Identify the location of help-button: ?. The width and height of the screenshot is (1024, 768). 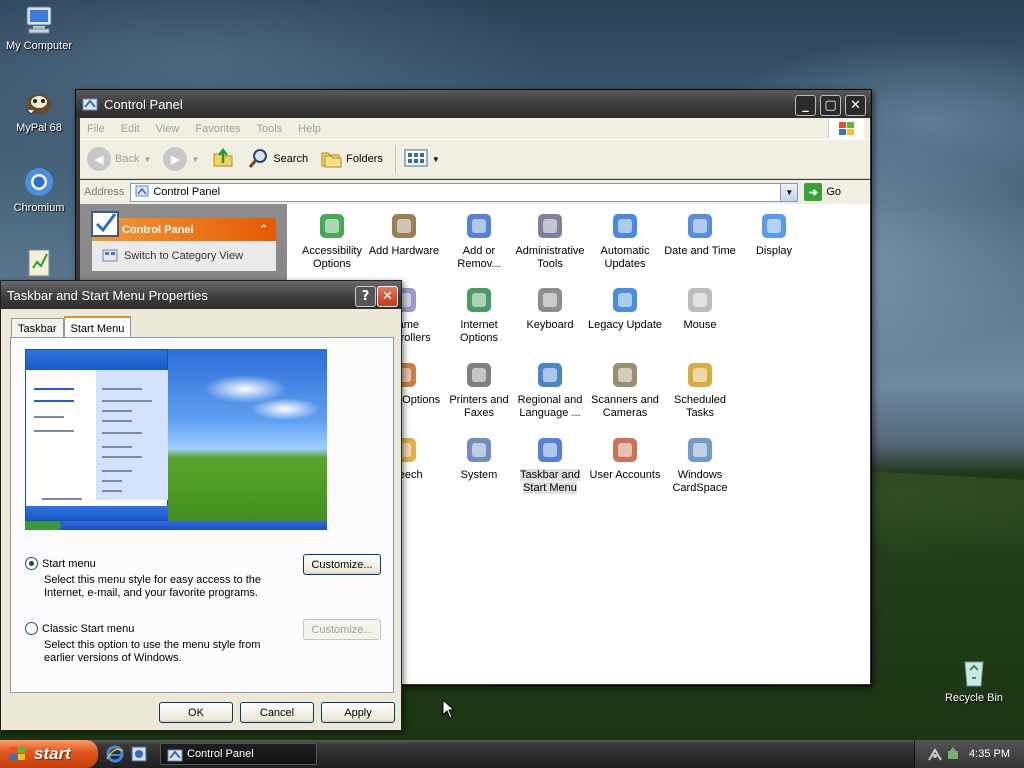
(365, 296).